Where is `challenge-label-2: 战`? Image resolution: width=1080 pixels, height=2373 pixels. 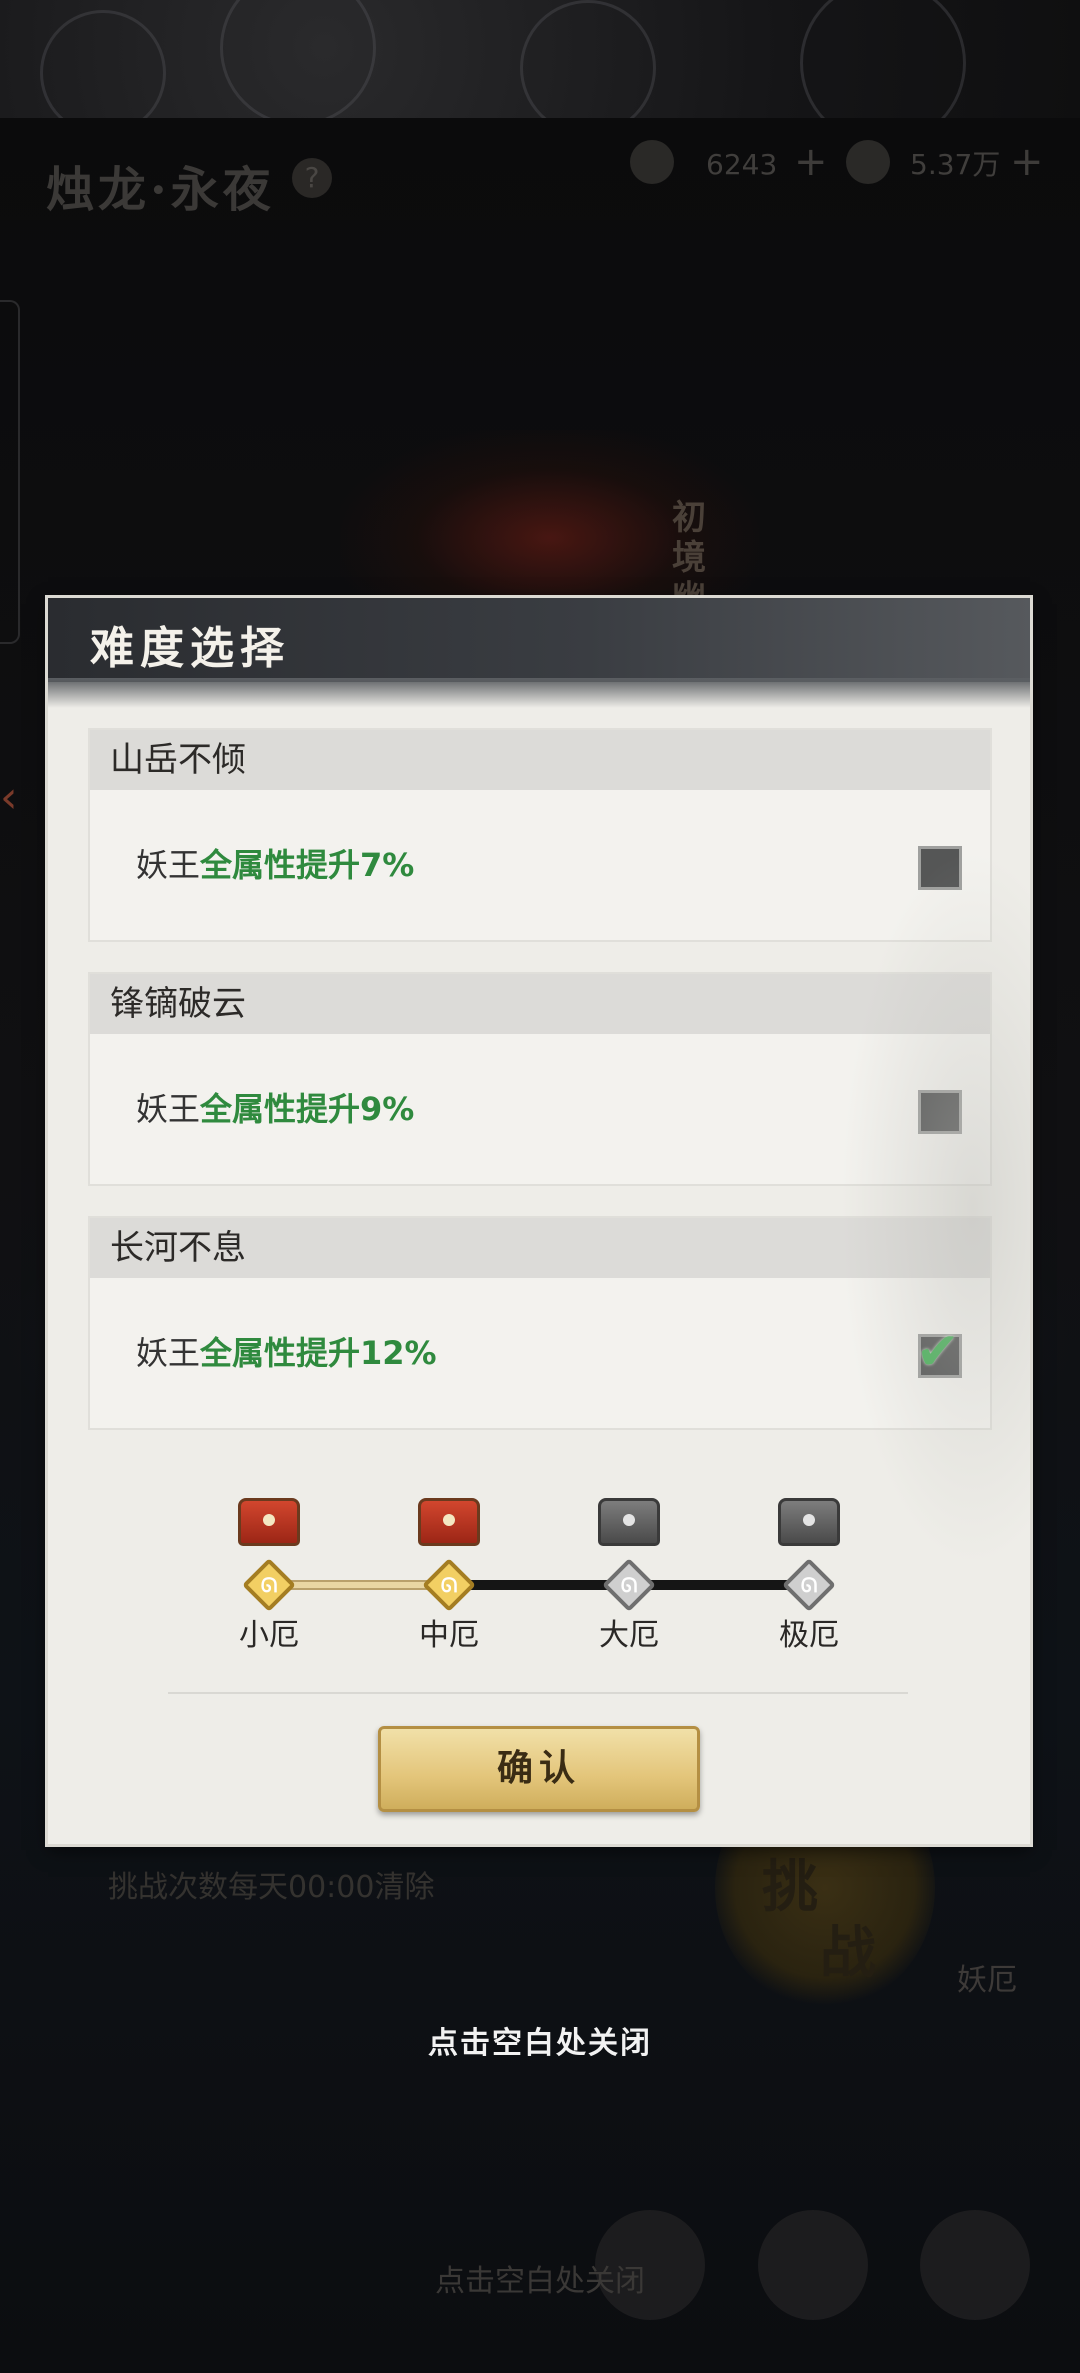
challenge-label-2: 战 is located at coordinates (848, 1953).